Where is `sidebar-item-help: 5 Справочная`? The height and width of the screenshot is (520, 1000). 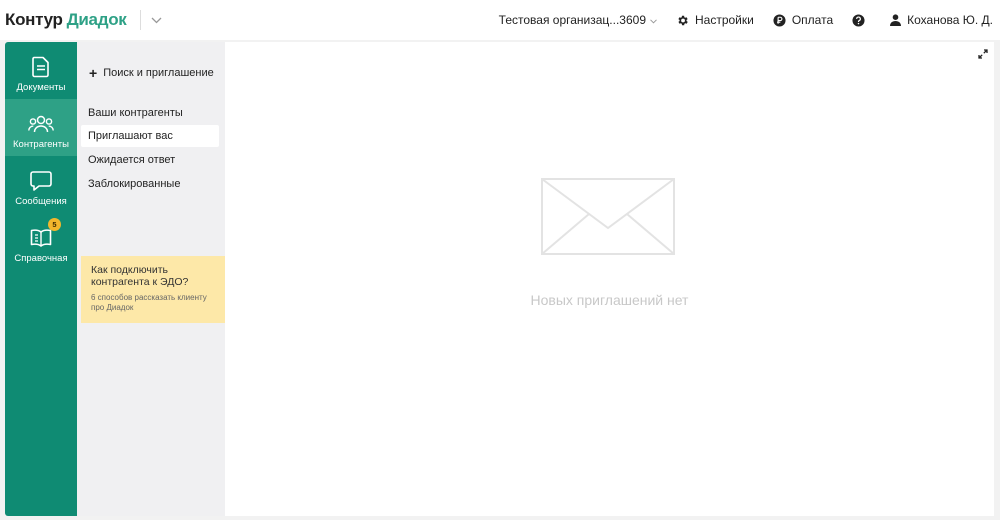
sidebar-item-help: 5 Справочная is located at coordinates (41, 241).